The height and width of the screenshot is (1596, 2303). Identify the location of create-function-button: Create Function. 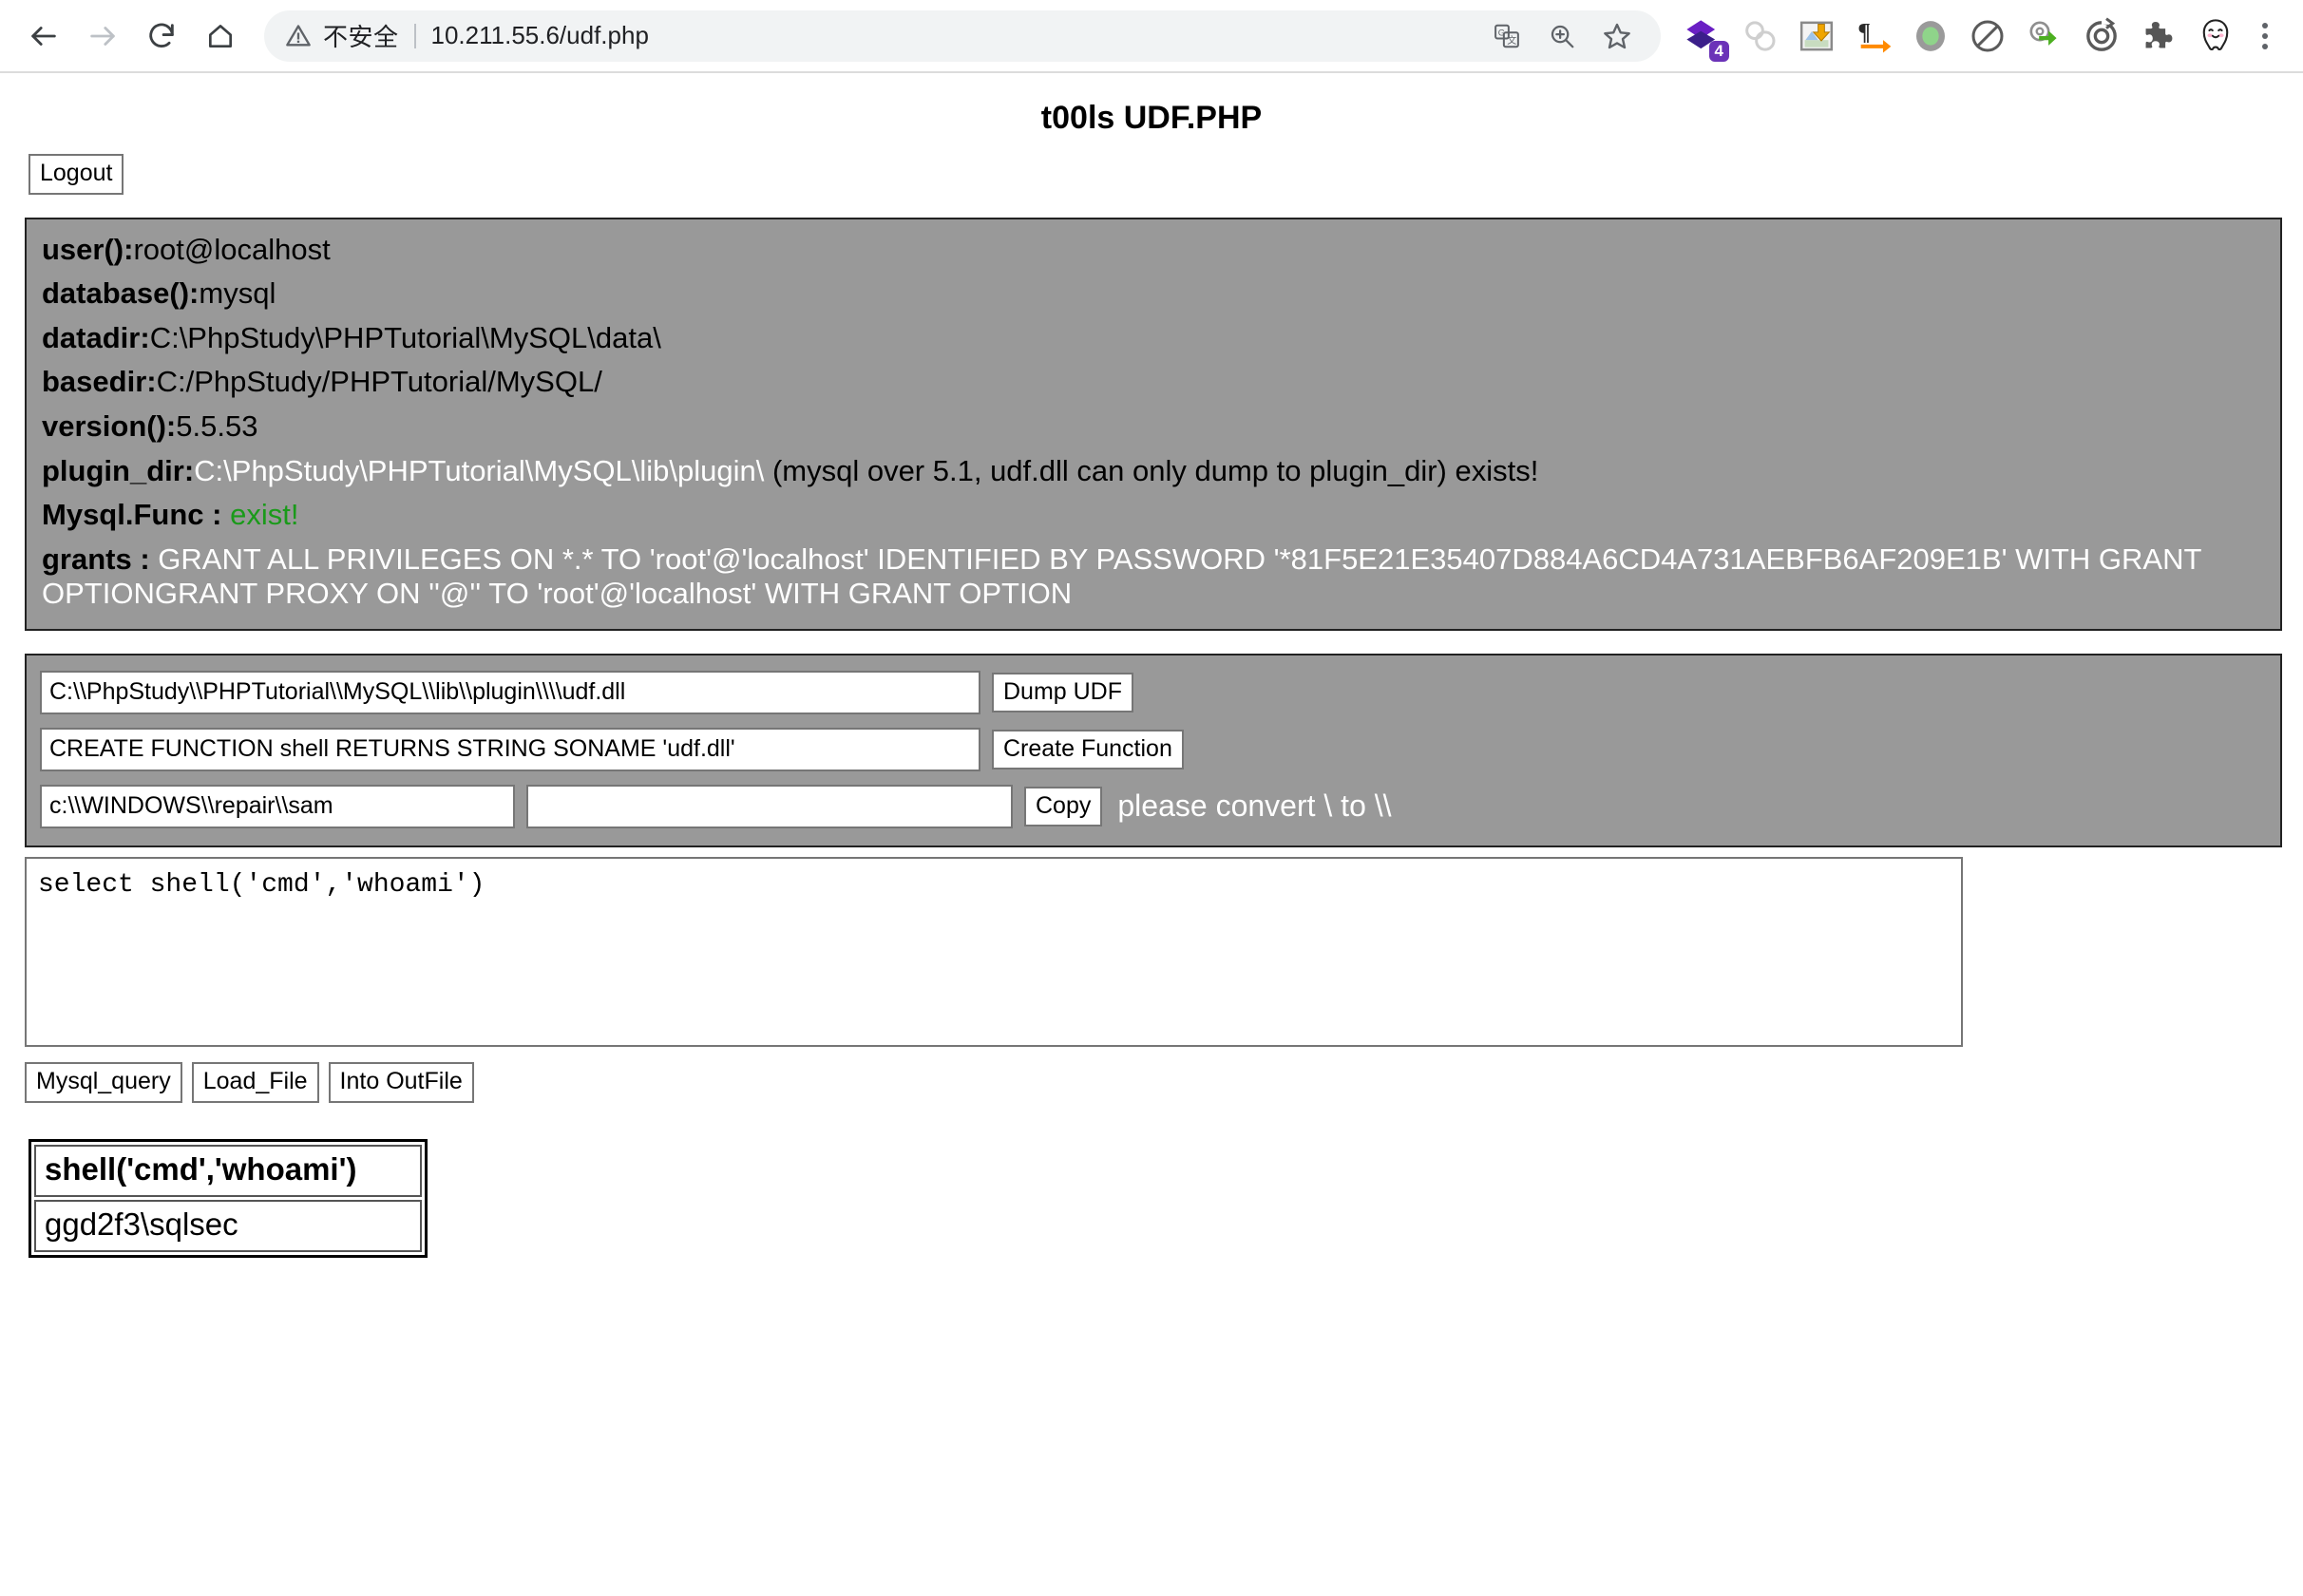
(1088, 749).